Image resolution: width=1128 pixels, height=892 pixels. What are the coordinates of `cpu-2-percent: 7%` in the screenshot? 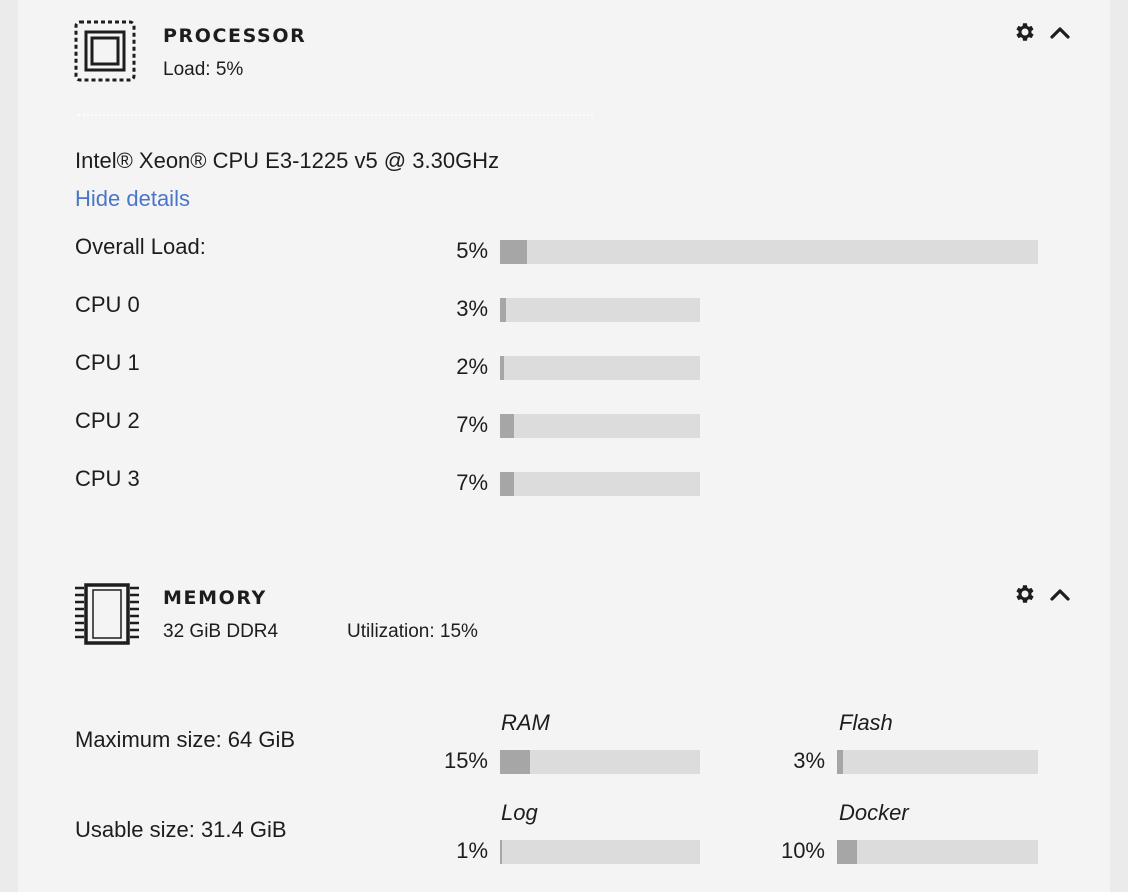 It's located at (472, 424).